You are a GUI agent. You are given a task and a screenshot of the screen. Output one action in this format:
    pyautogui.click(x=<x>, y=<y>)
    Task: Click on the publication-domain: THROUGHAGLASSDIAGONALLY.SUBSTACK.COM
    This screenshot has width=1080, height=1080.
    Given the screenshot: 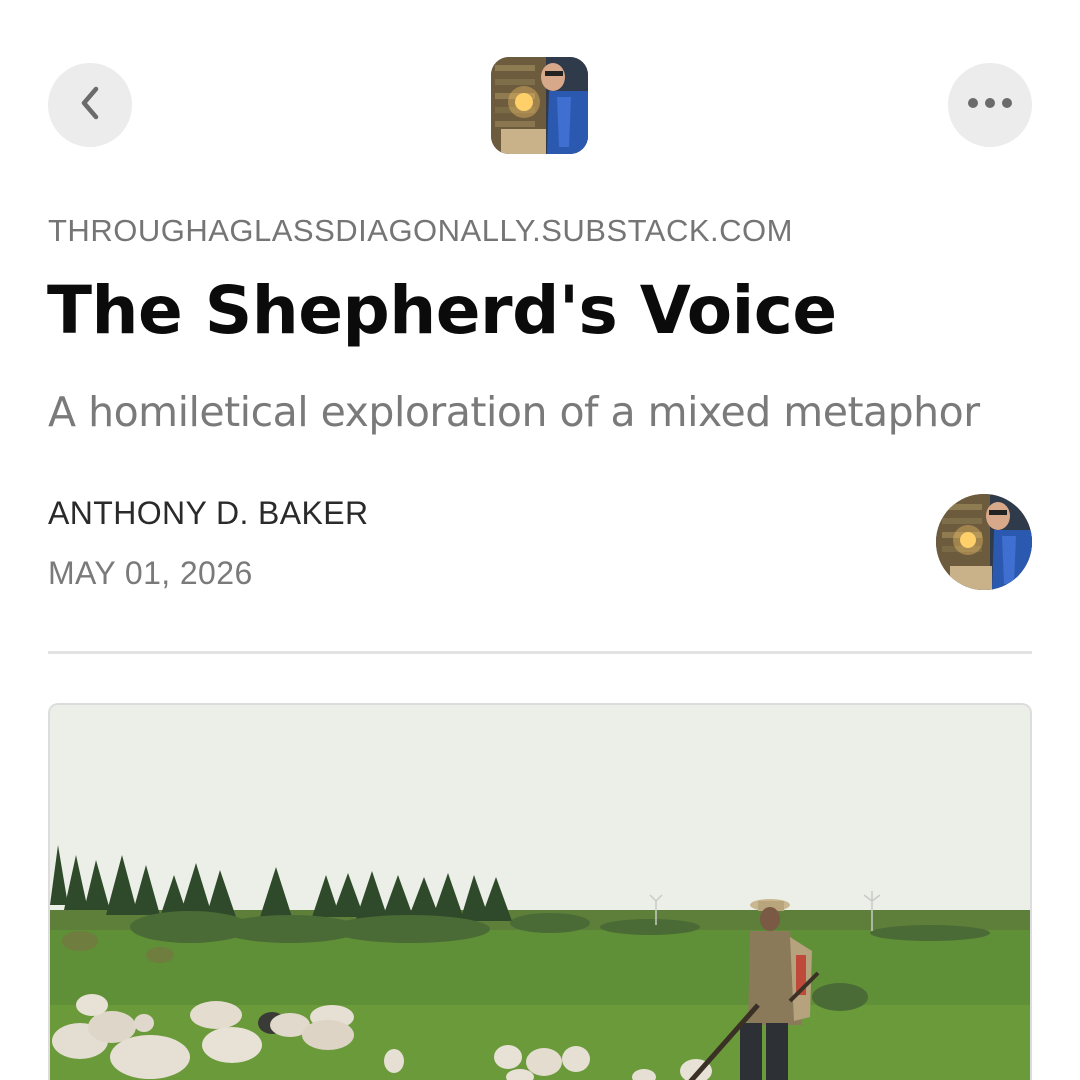 What is the action you would take?
    pyautogui.click(x=420, y=231)
    